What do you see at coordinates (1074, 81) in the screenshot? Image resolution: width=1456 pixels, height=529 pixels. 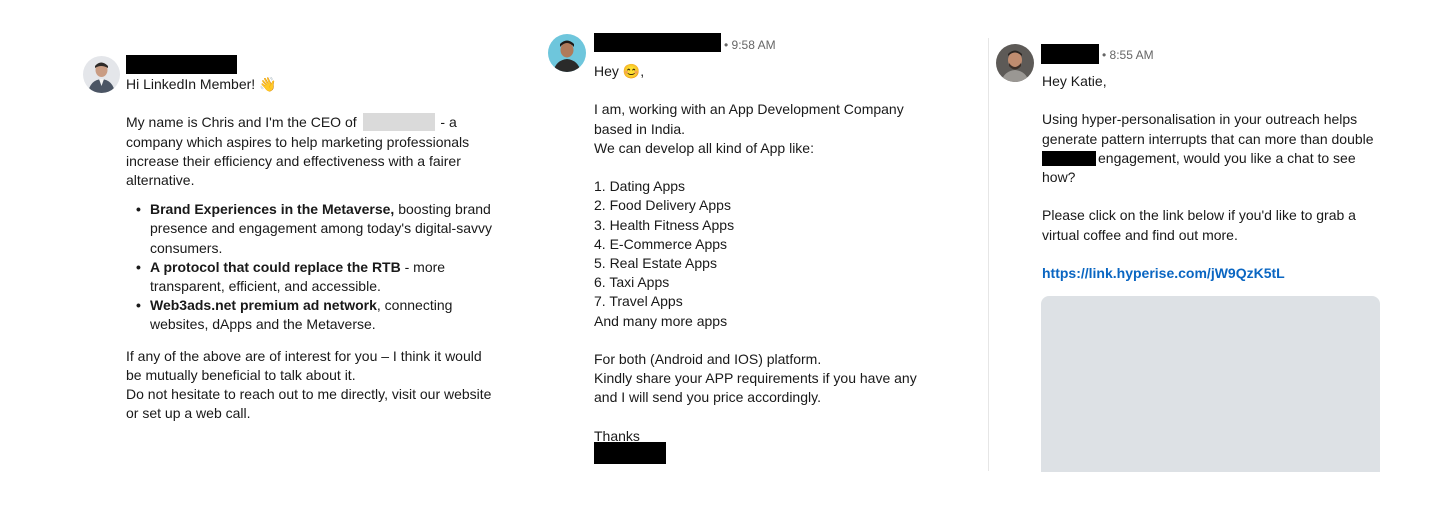 I see `greeting: Hey Katie,` at bounding box center [1074, 81].